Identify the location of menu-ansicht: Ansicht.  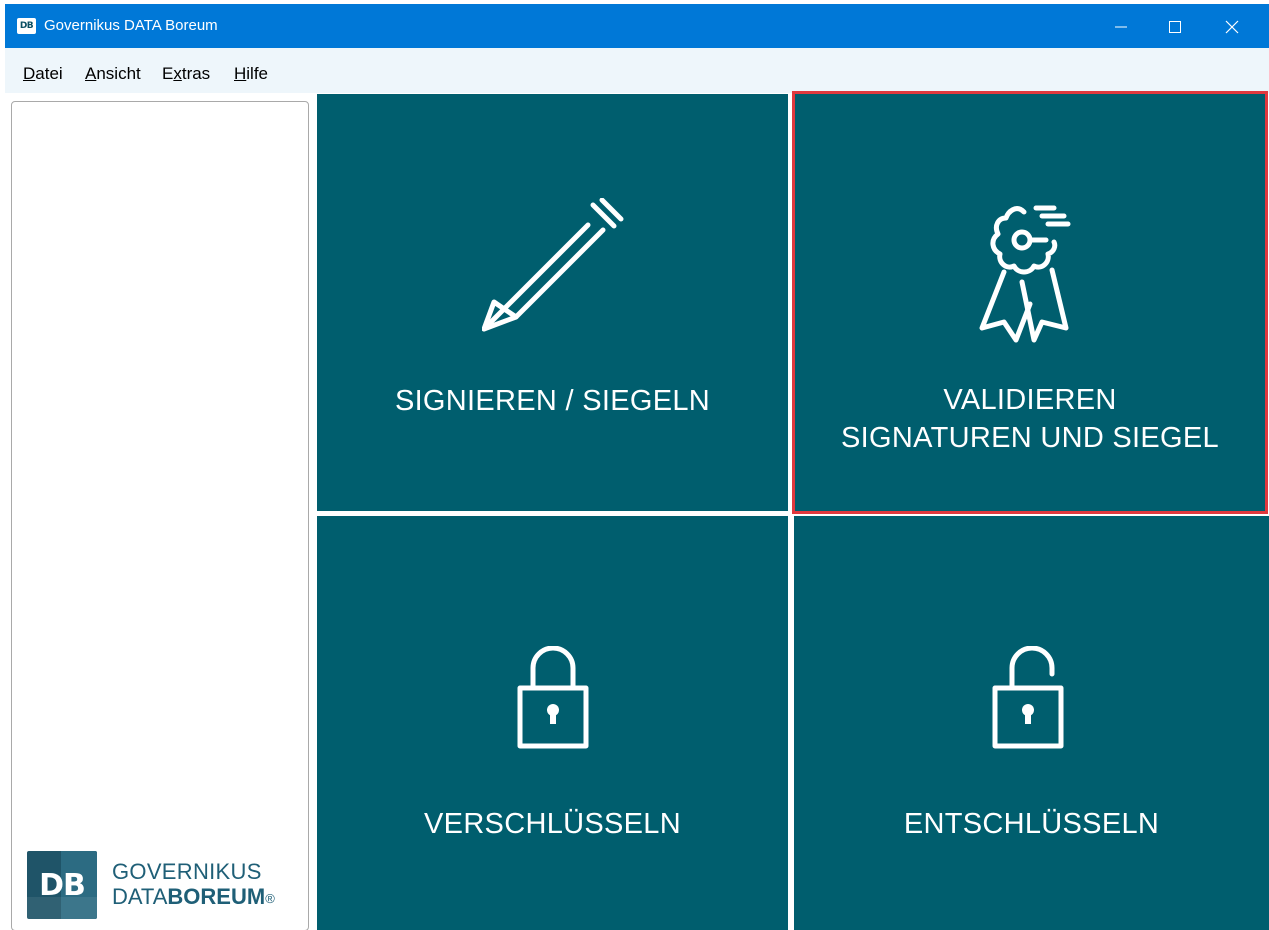
(113, 74).